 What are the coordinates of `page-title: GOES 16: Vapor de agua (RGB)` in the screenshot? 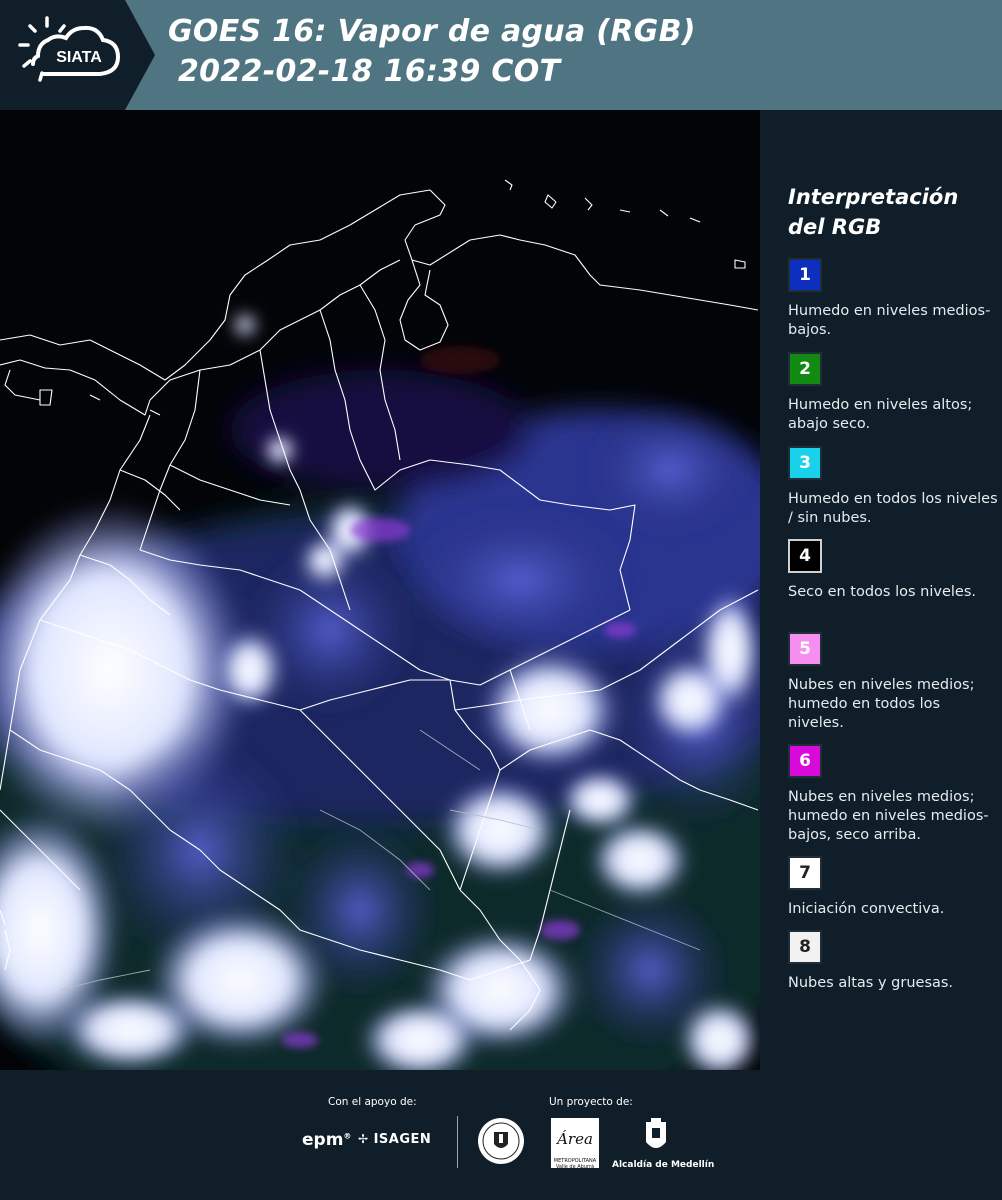 It's located at (432, 31).